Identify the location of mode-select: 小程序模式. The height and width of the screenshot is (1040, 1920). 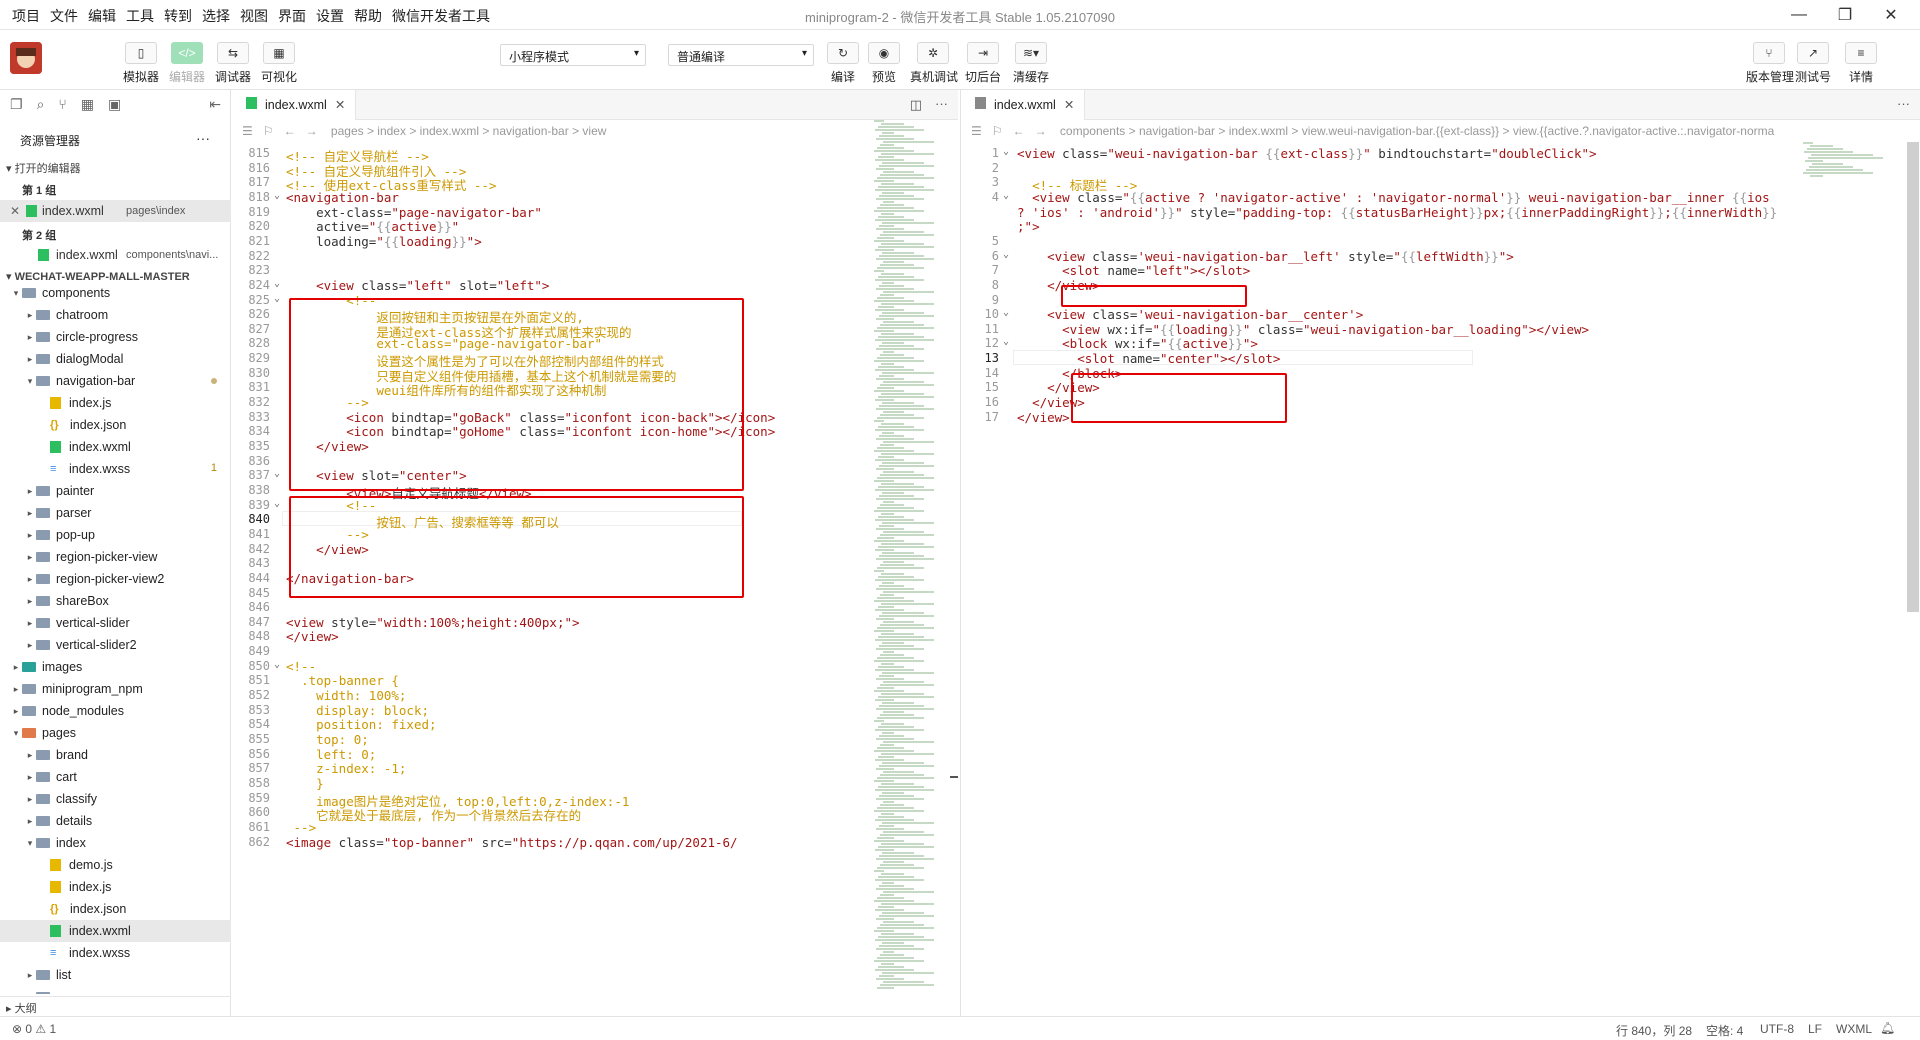
(573, 55).